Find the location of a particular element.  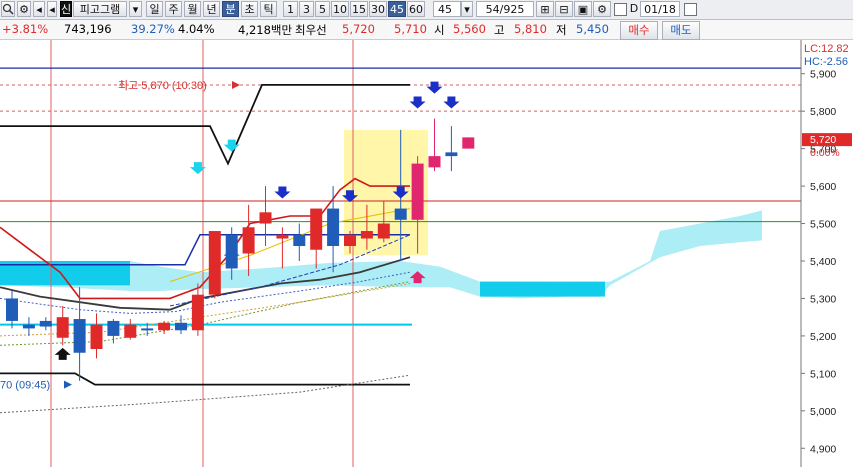

current-price-label: 5,720 is located at coordinates (823, 140).